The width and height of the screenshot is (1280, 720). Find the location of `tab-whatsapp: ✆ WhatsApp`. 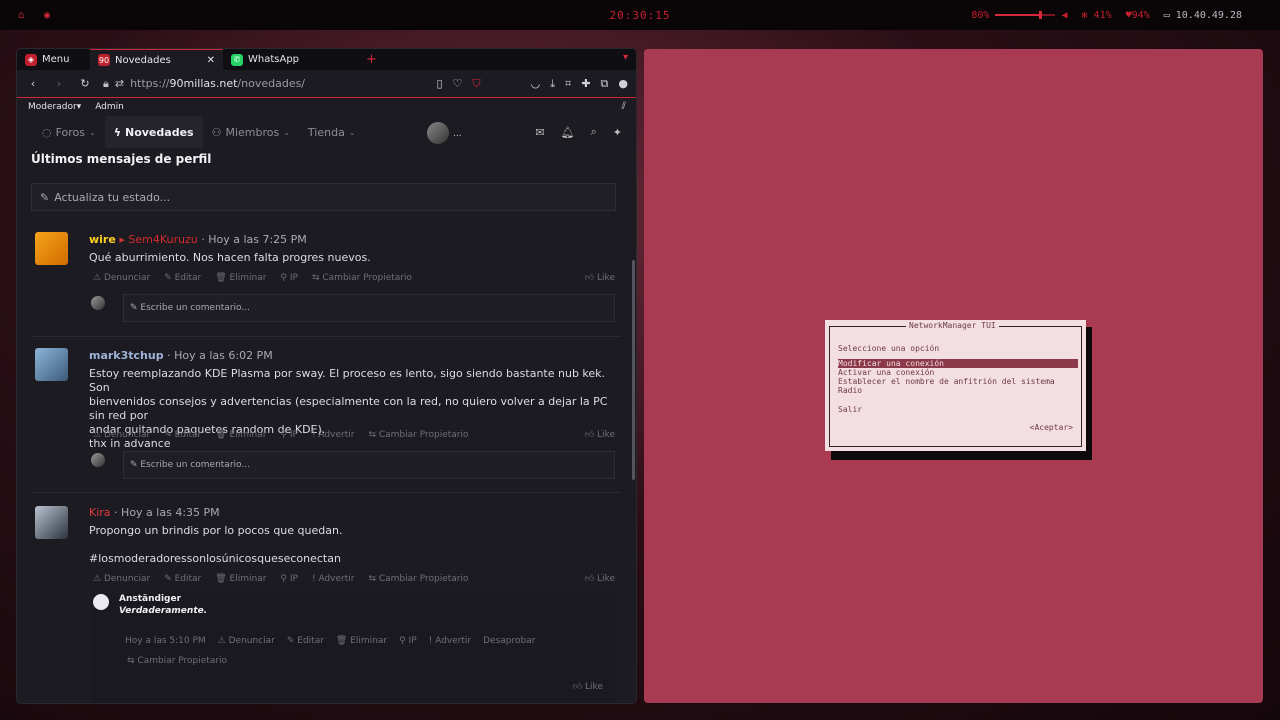

tab-whatsapp: ✆ WhatsApp is located at coordinates (289, 59).